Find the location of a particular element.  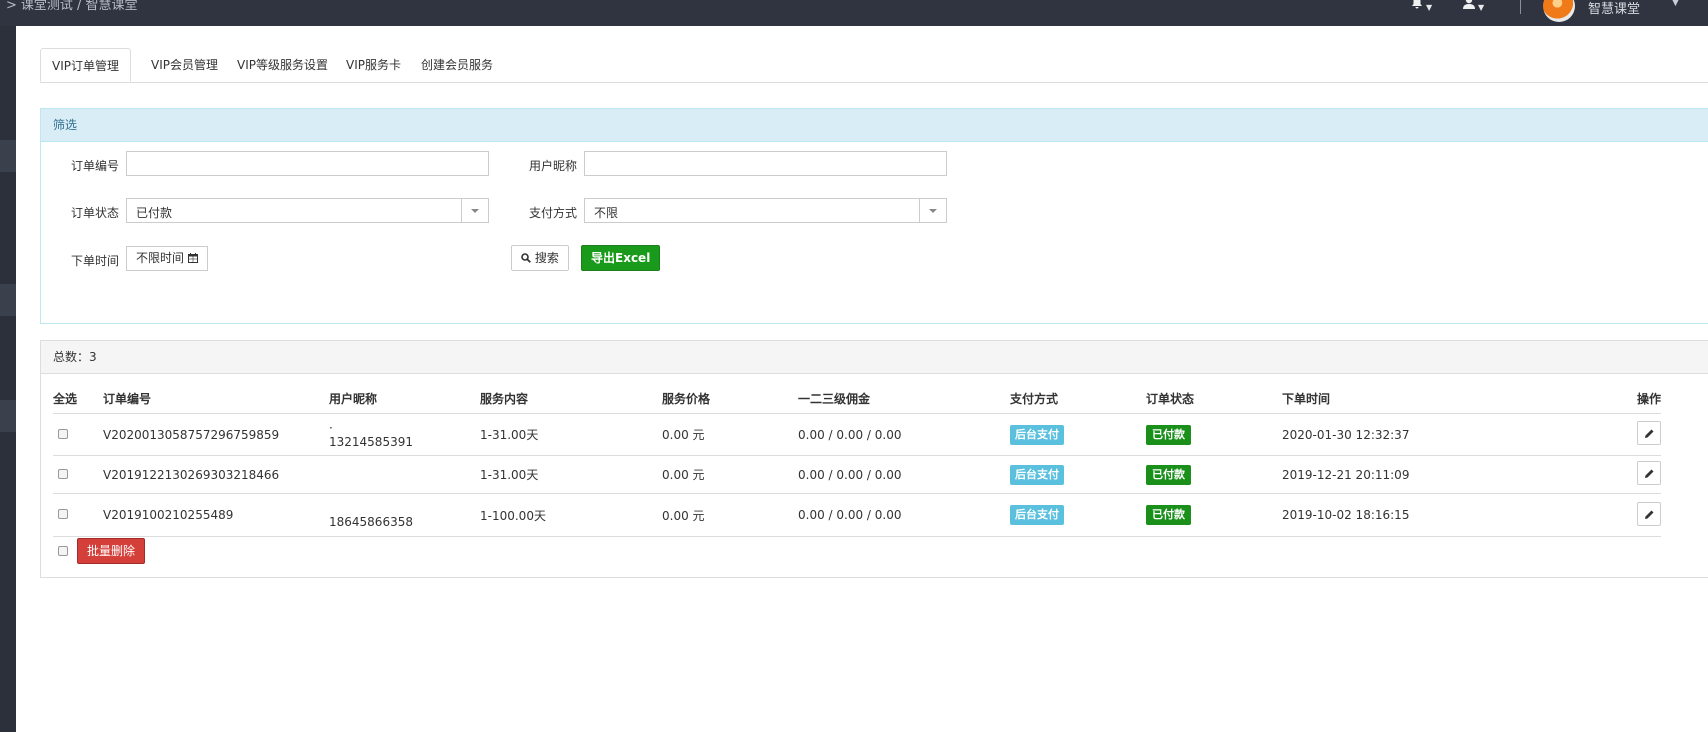

tab-vip-level-settings: VIP等级服务设置 is located at coordinates (282, 65).